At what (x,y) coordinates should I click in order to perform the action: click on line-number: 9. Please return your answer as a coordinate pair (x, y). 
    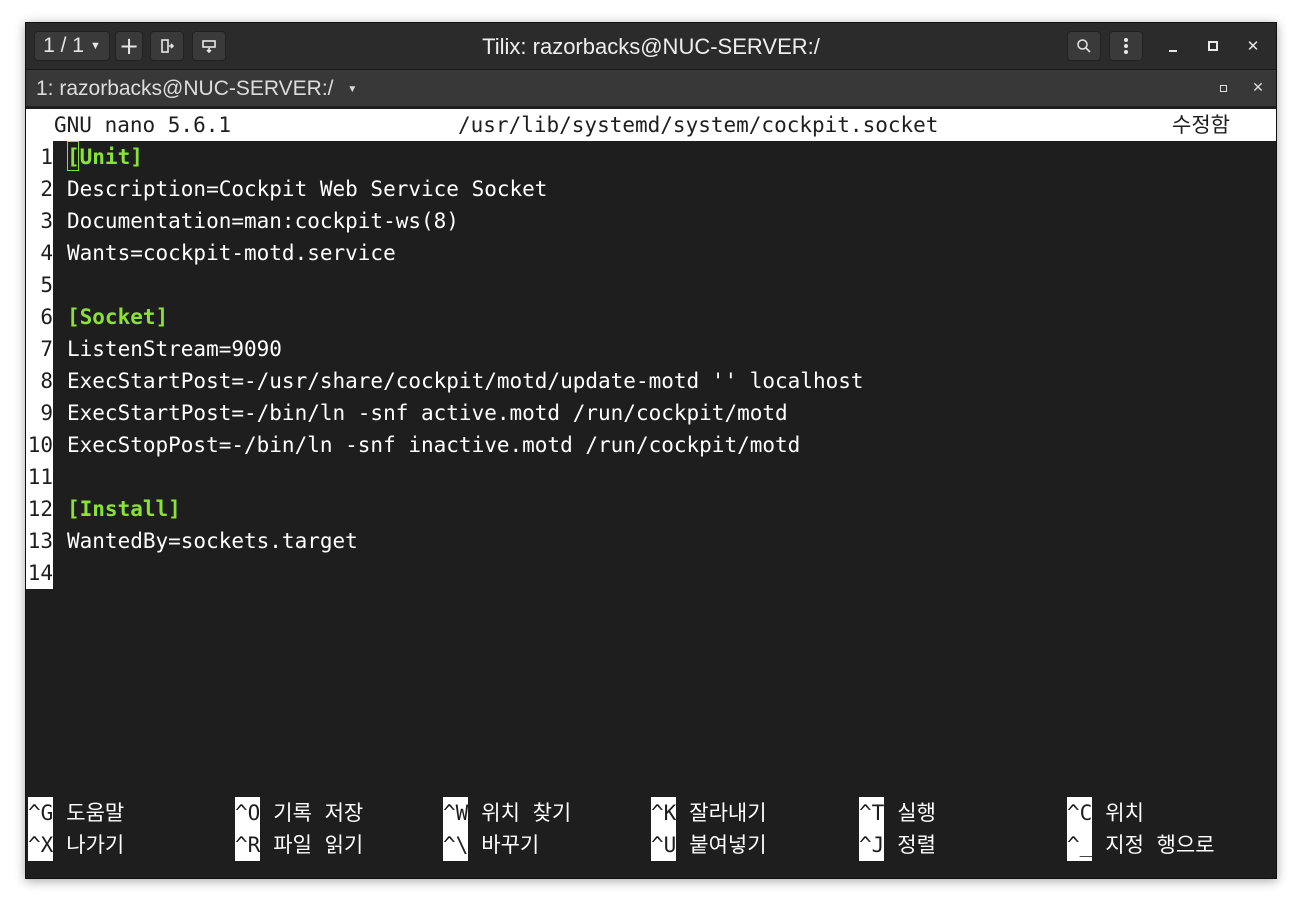
    Looking at the image, I should click on (39, 413).